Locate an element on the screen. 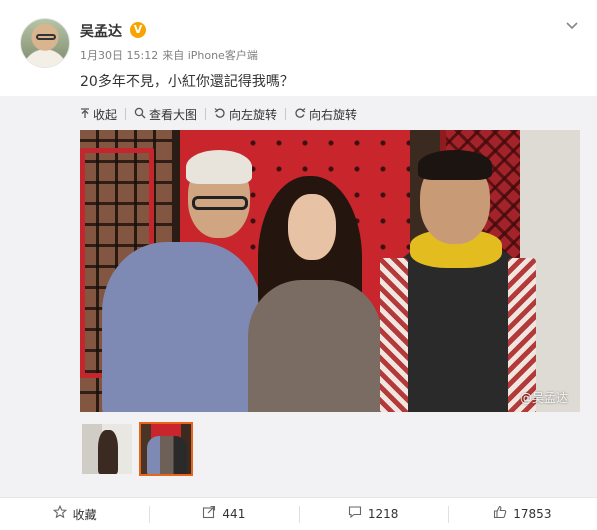  post-date: 1月30日 15:12 is located at coordinates (119, 55).